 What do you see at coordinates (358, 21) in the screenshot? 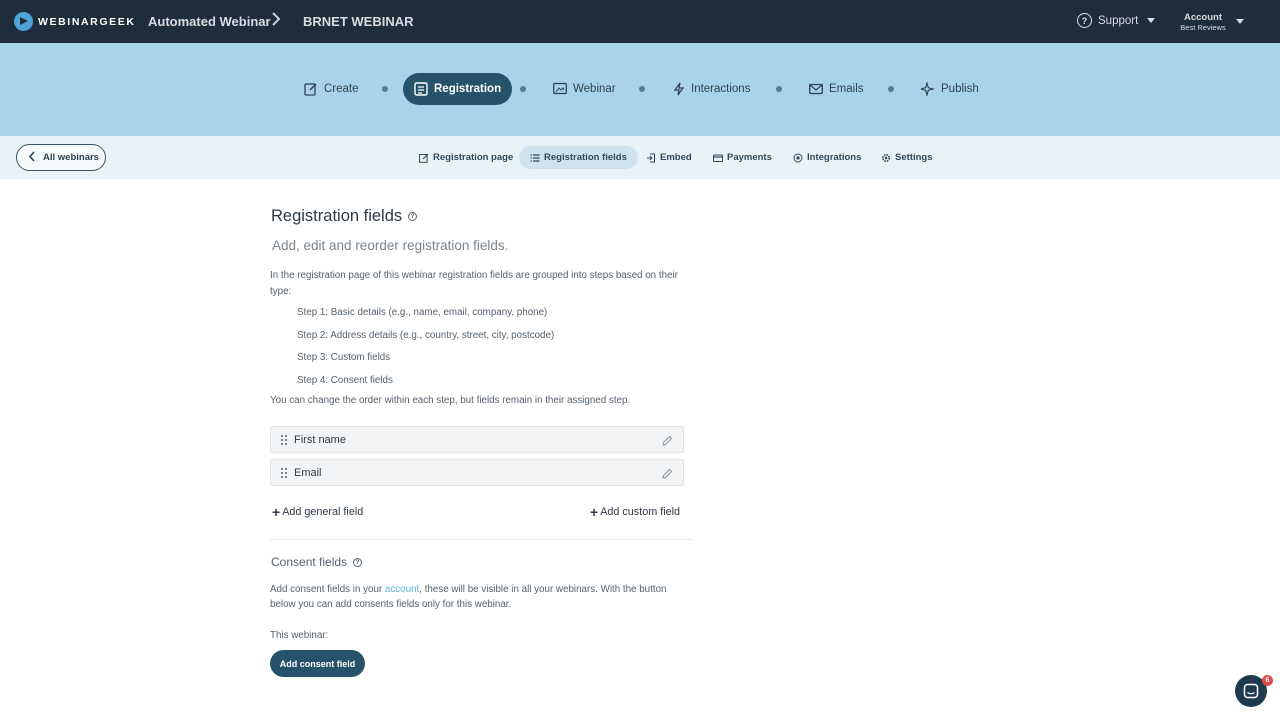
I see `breadcrumb-webinar-name: BRNET WEBINAR` at bounding box center [358, 21].